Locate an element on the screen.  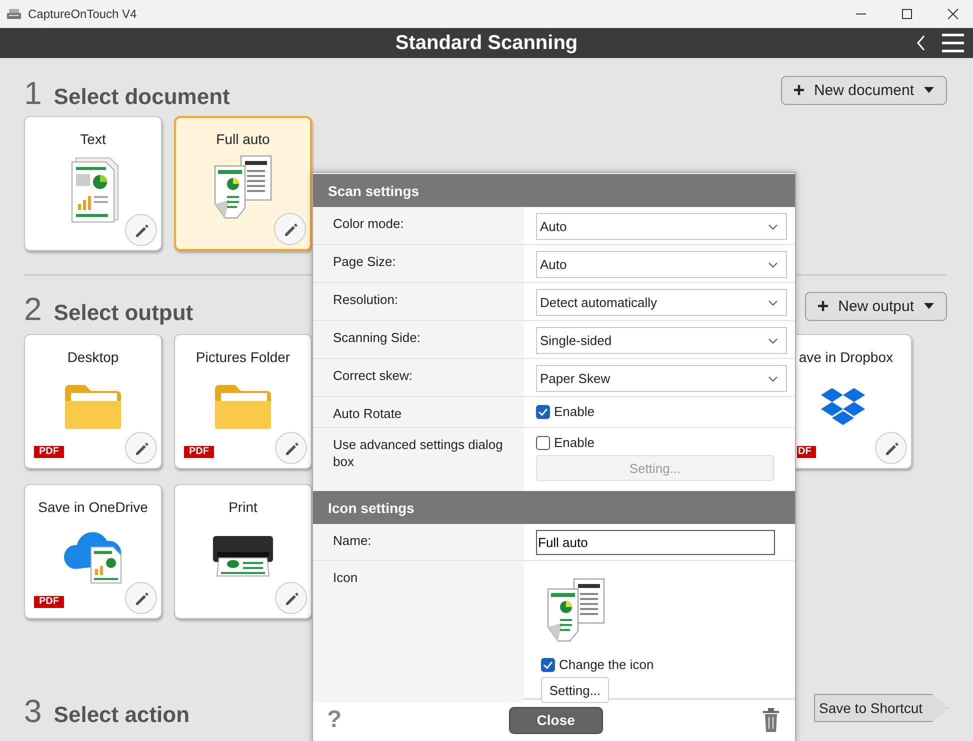
field-label: Icon is located at coordinates (345, 577).